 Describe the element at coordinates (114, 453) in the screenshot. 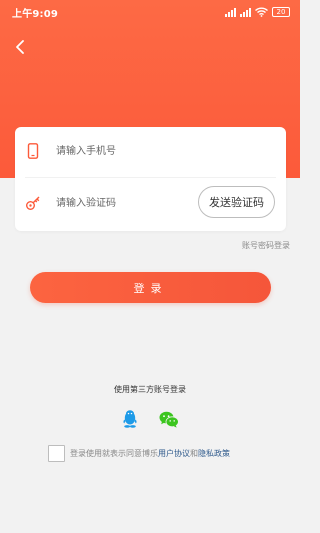

I see `agreement-text: 登录使用就表示同意博乐` at that location.